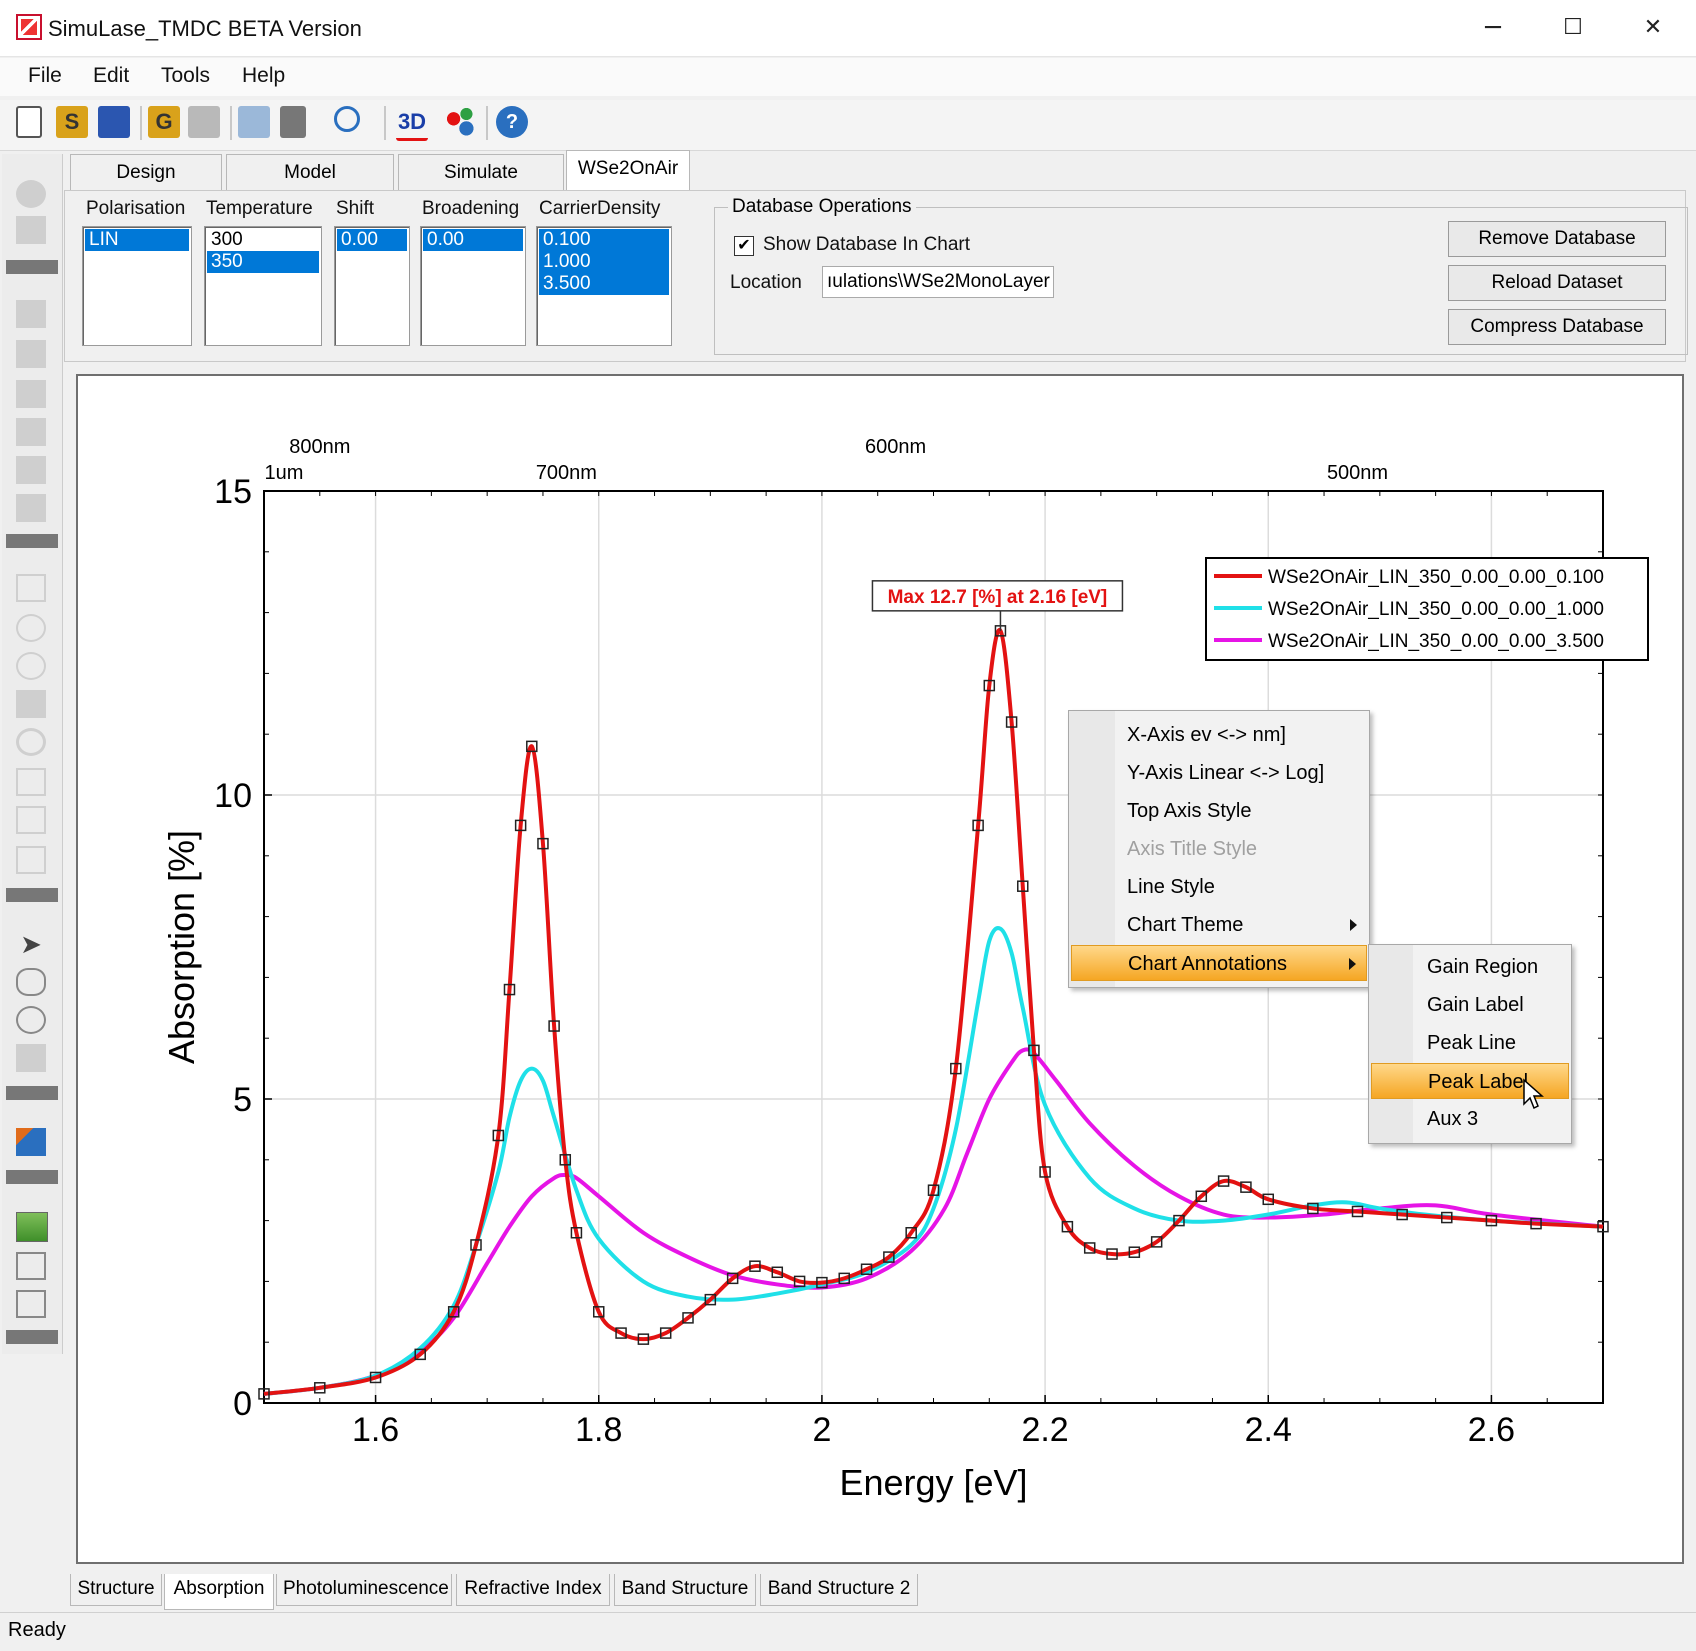 This screenshot has width=1696, height=1651. Describe the element at coordinates (355, 208) in the screenshot. I see `shift-label: Shift` at that location.